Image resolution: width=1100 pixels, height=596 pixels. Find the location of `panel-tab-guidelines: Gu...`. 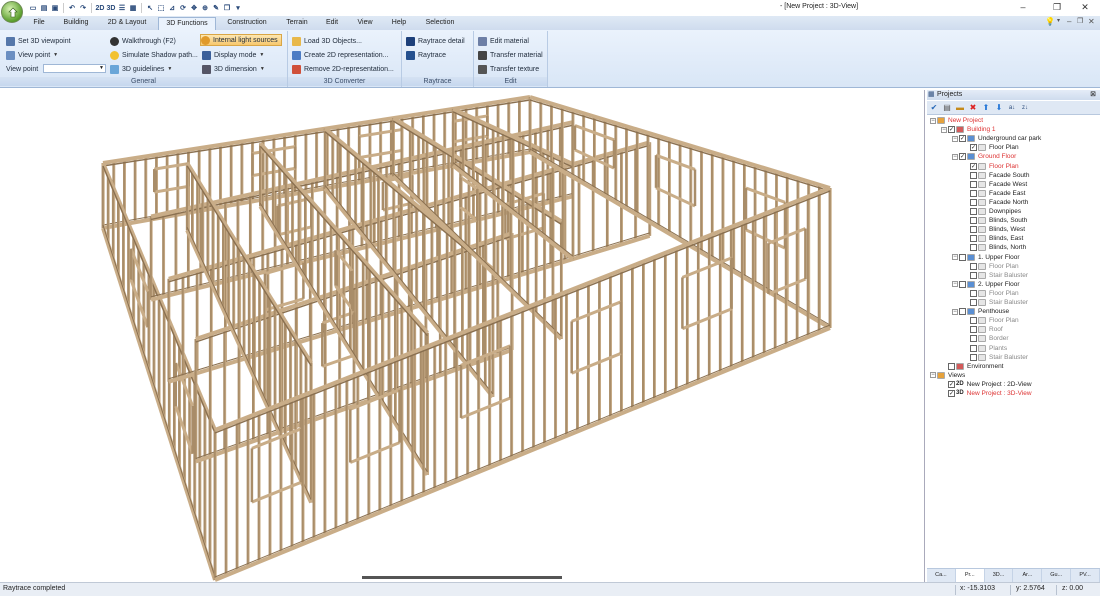

panel-tab-guidelines: Gu... is located at coordinates (1057, 575).